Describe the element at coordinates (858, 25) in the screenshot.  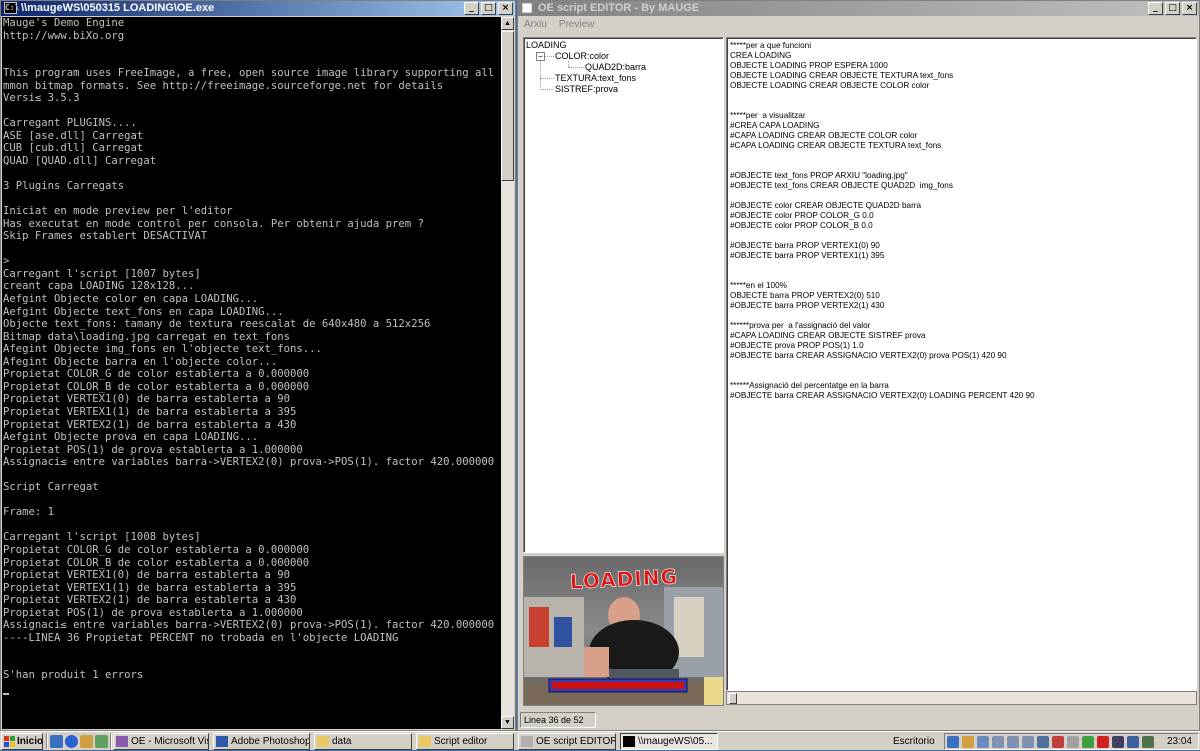
I see `menu-bar: Arxiu Preview` at that location.